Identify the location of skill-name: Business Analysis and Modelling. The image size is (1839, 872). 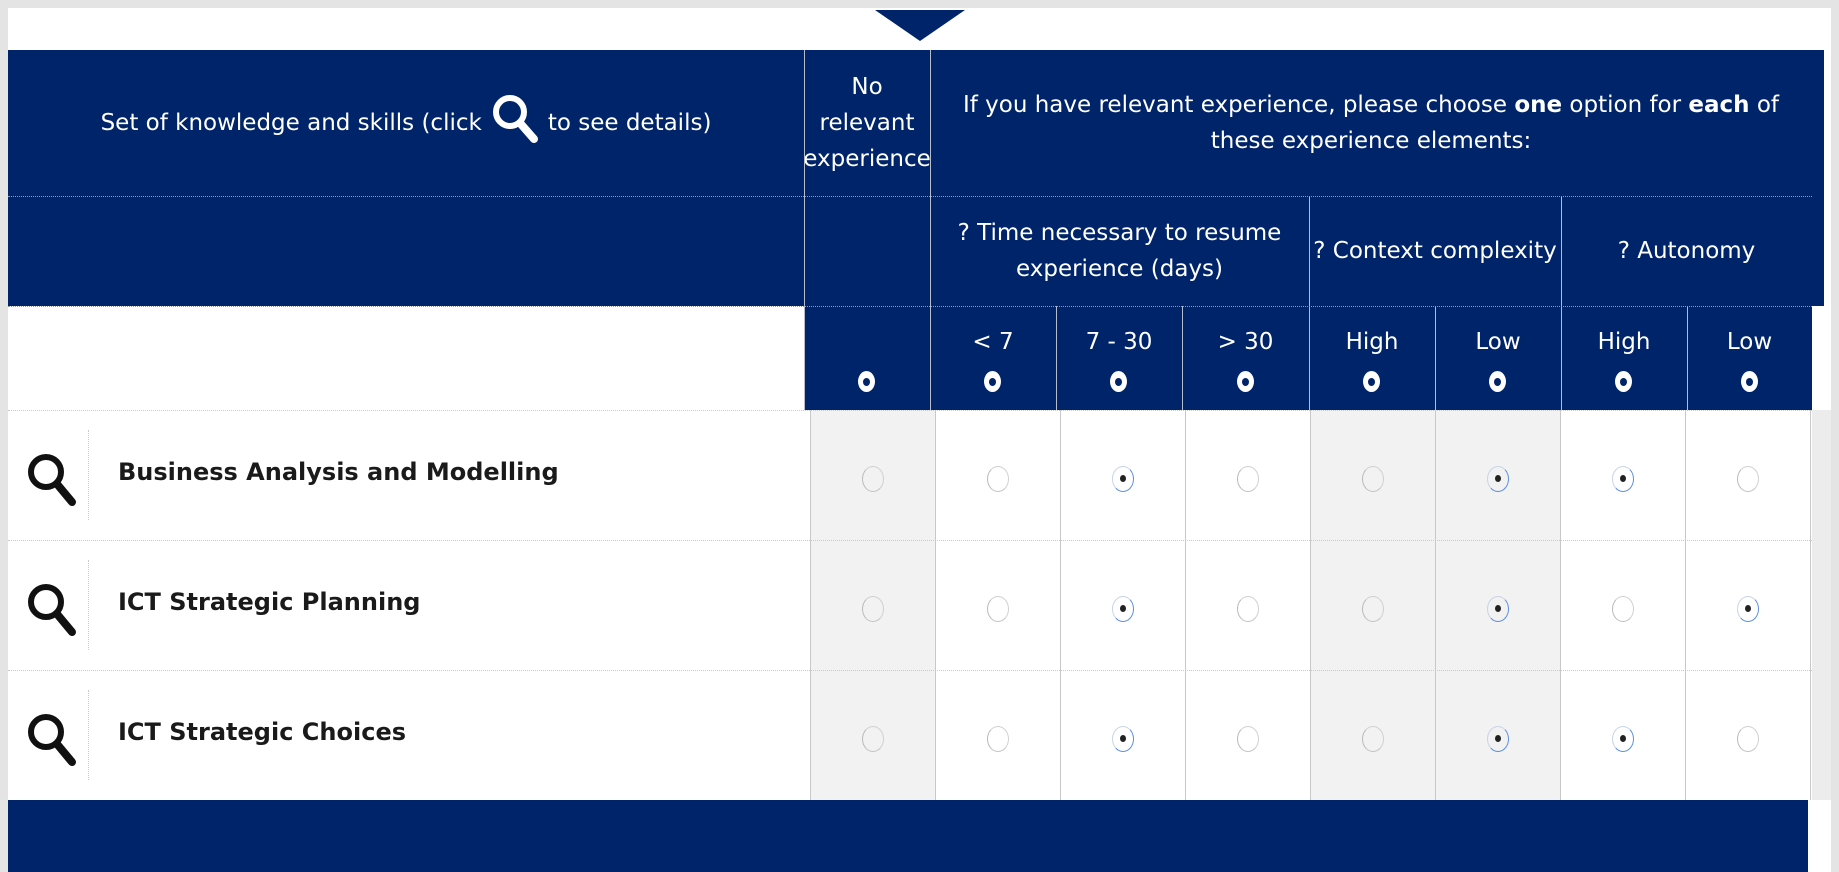
(338, 472).